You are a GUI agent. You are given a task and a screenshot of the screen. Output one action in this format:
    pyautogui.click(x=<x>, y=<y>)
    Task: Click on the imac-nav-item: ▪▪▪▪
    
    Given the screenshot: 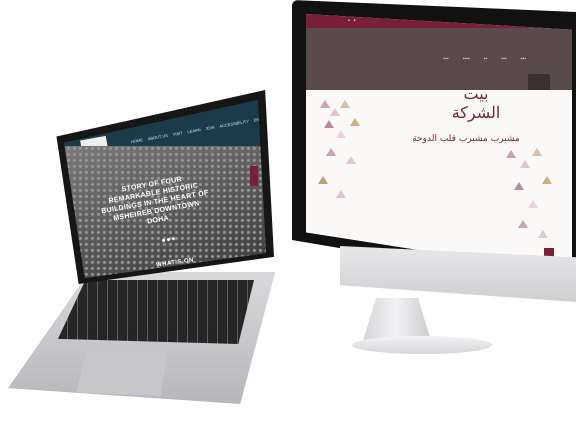 What is the action you would take?
    pyautogui.click(x=466, y=59)
    